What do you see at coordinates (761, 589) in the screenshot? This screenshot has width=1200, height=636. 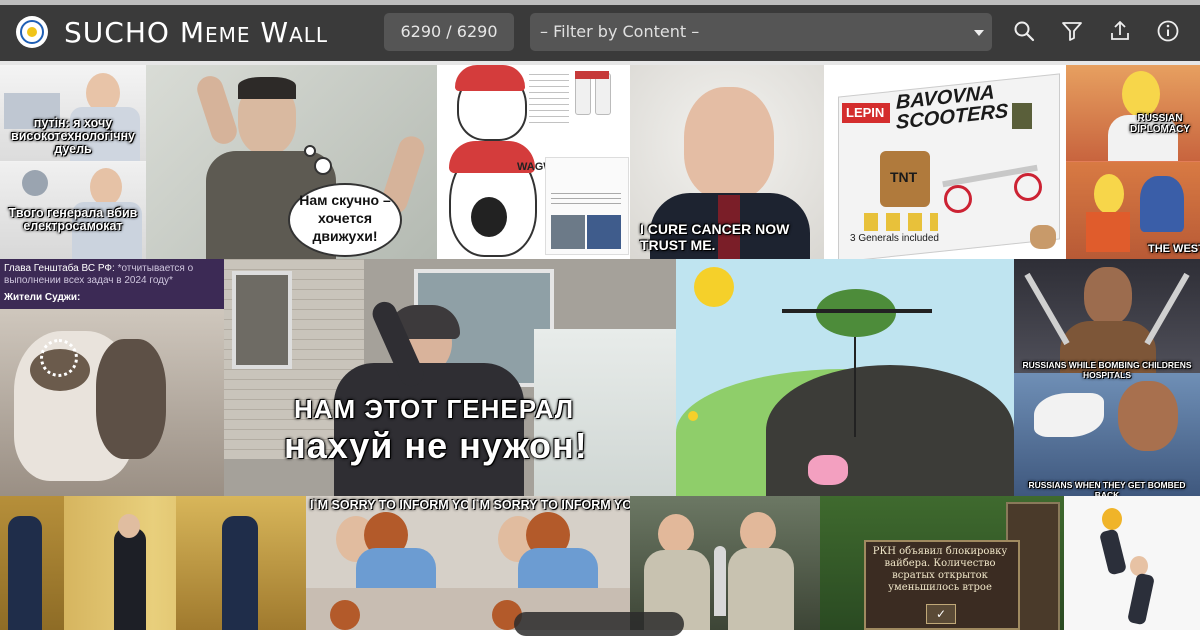 I see `host-right-coat` at bounding box center [761, 589].